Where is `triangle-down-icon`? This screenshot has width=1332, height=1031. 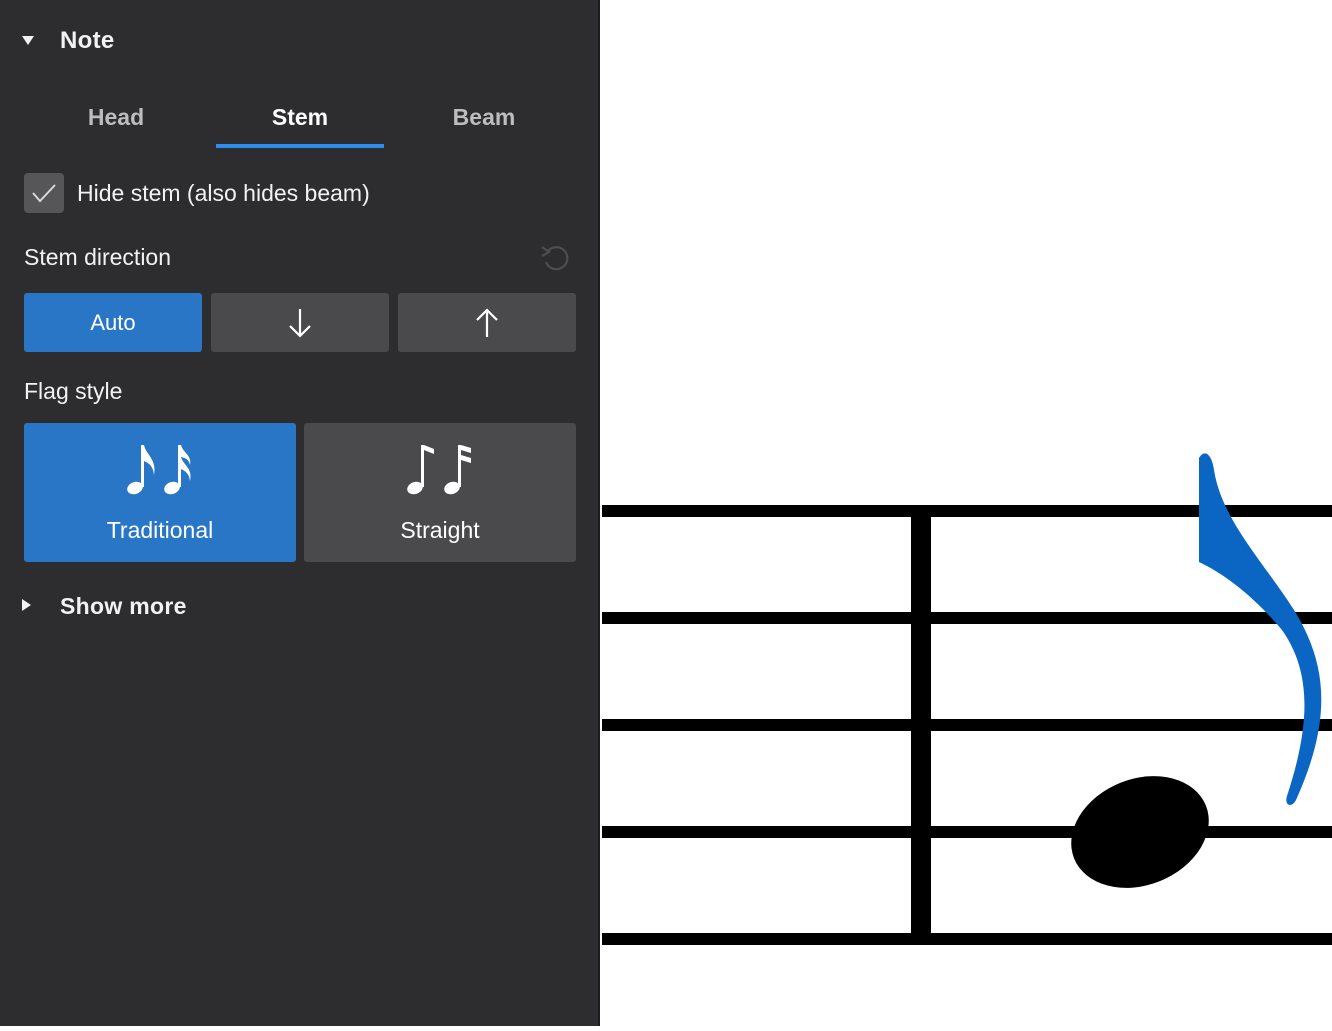
triangle-down-icon is located at coordinates (29, 41).